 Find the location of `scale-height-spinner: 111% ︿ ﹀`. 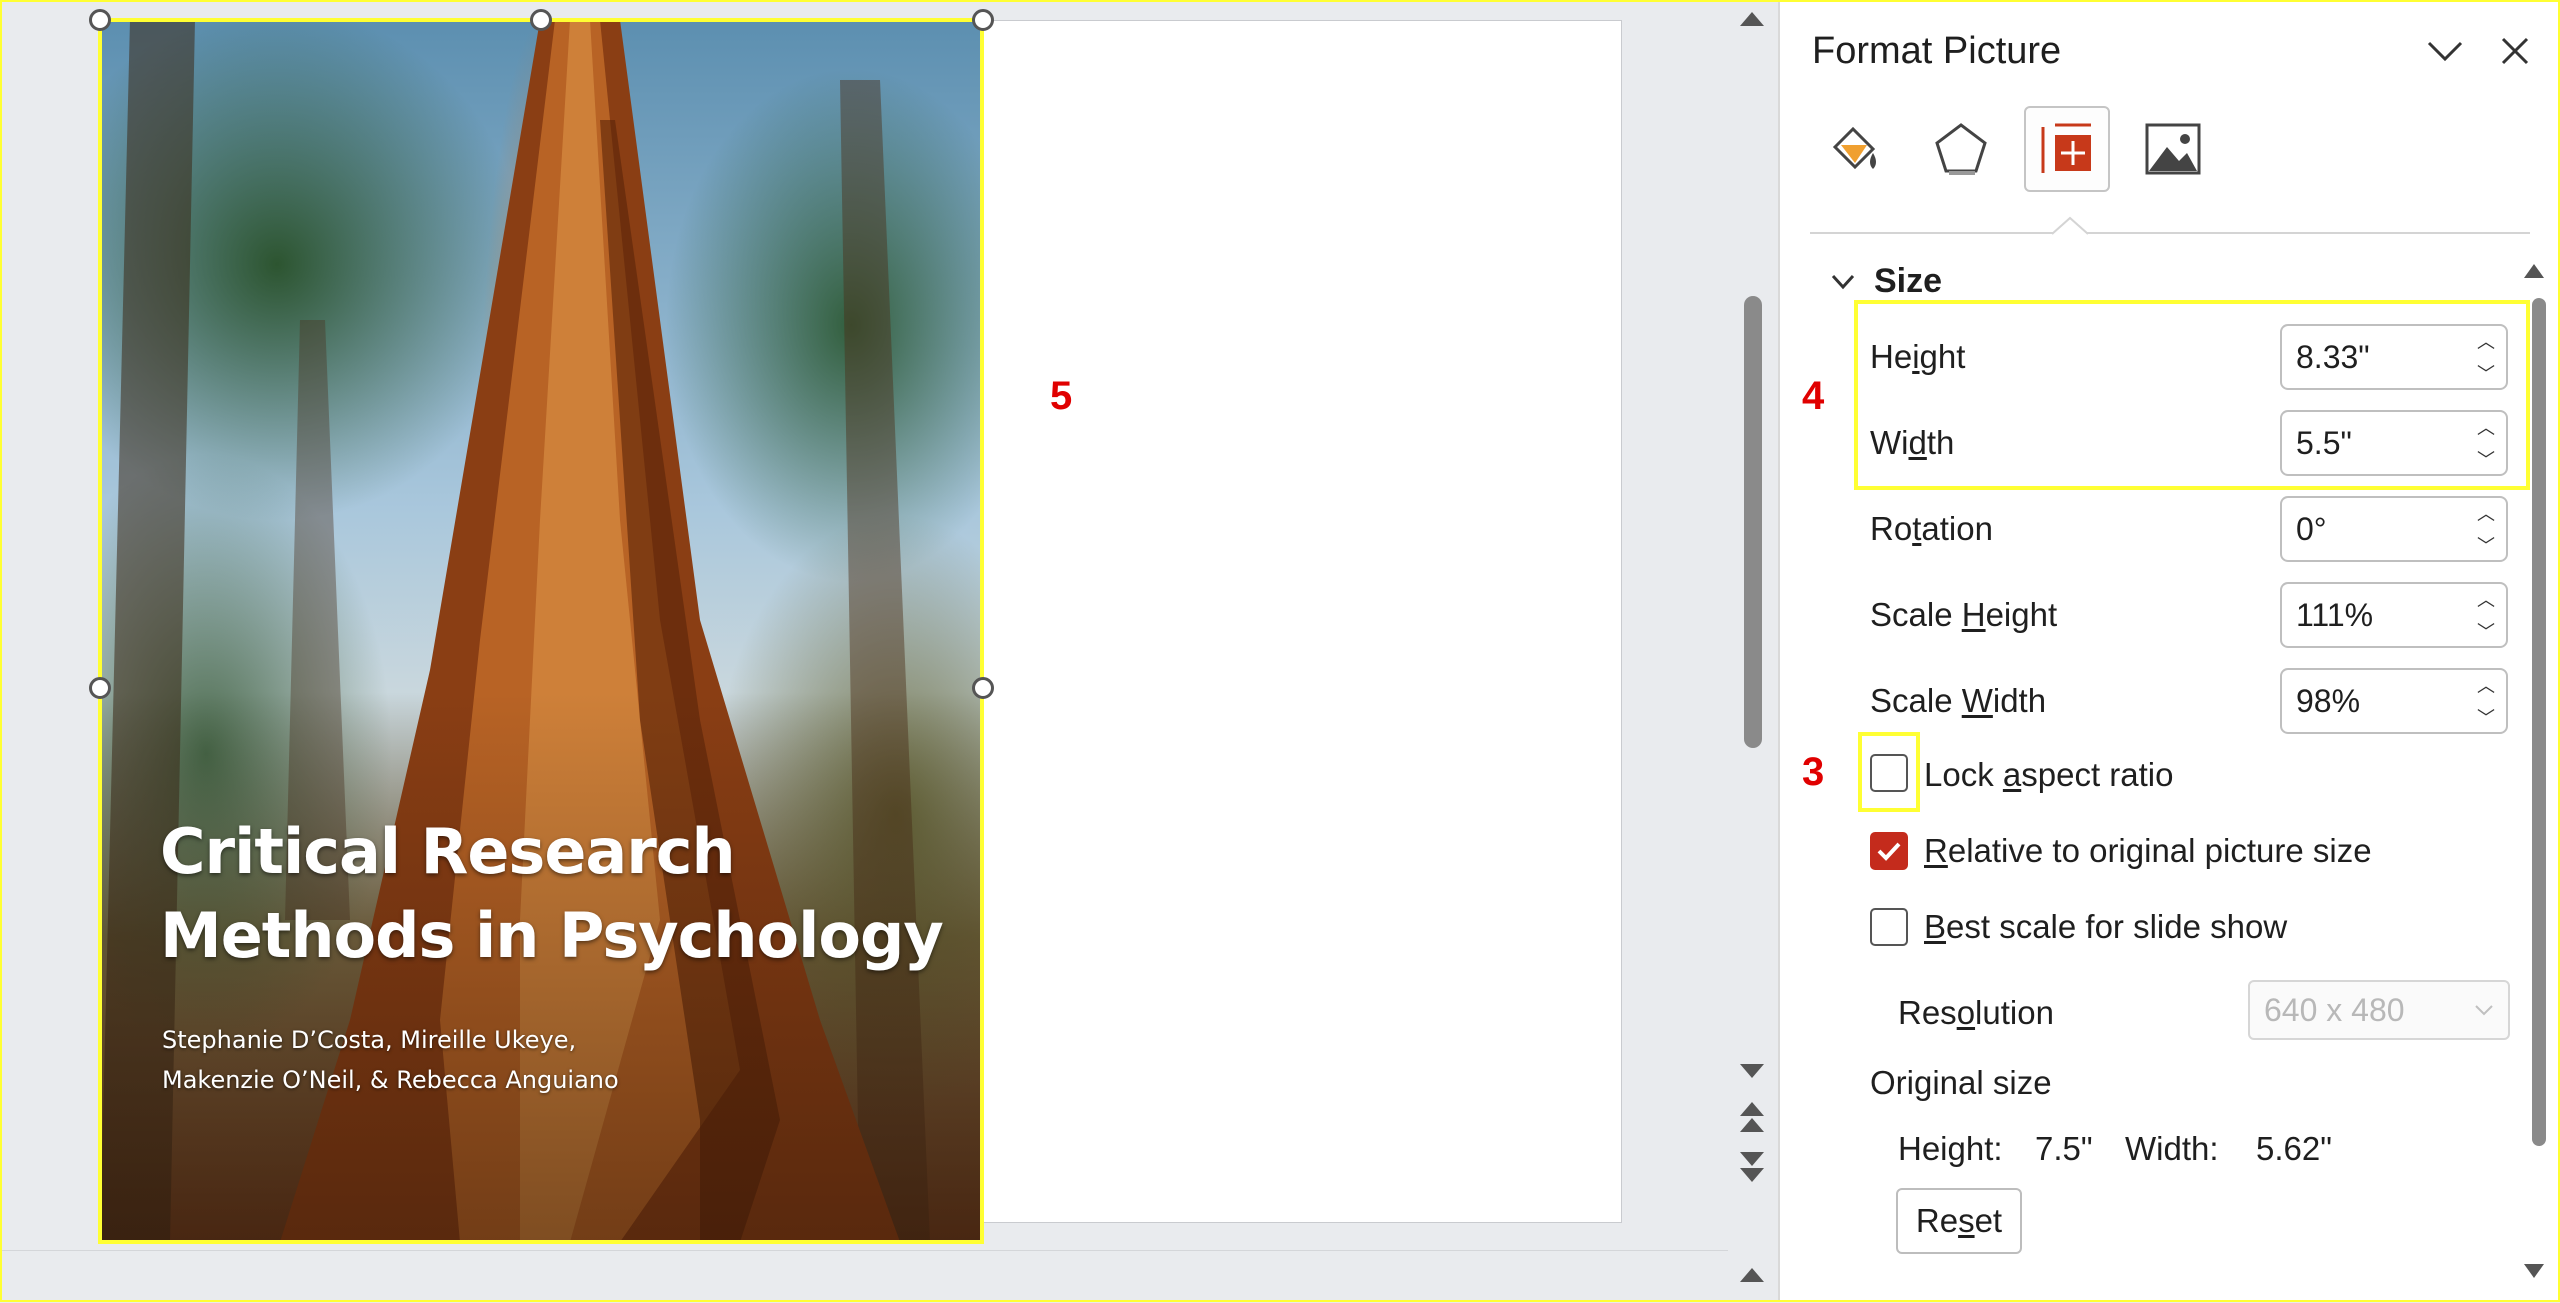

scale-height-spinner: 111% ︿ ﹀ is located at coordinates (2394, 615).